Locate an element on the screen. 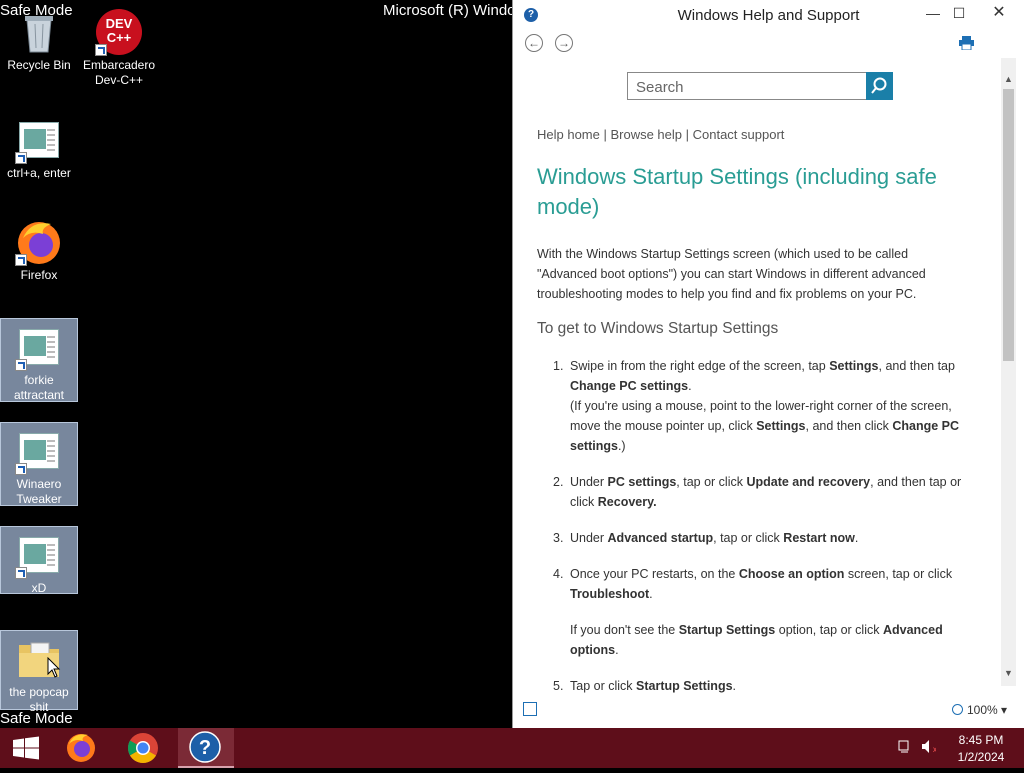 This screenshot has width=1024, height=773. taskbar: ? x 8:45 PM 1/2/2024 is located at coordinates (512, 748).